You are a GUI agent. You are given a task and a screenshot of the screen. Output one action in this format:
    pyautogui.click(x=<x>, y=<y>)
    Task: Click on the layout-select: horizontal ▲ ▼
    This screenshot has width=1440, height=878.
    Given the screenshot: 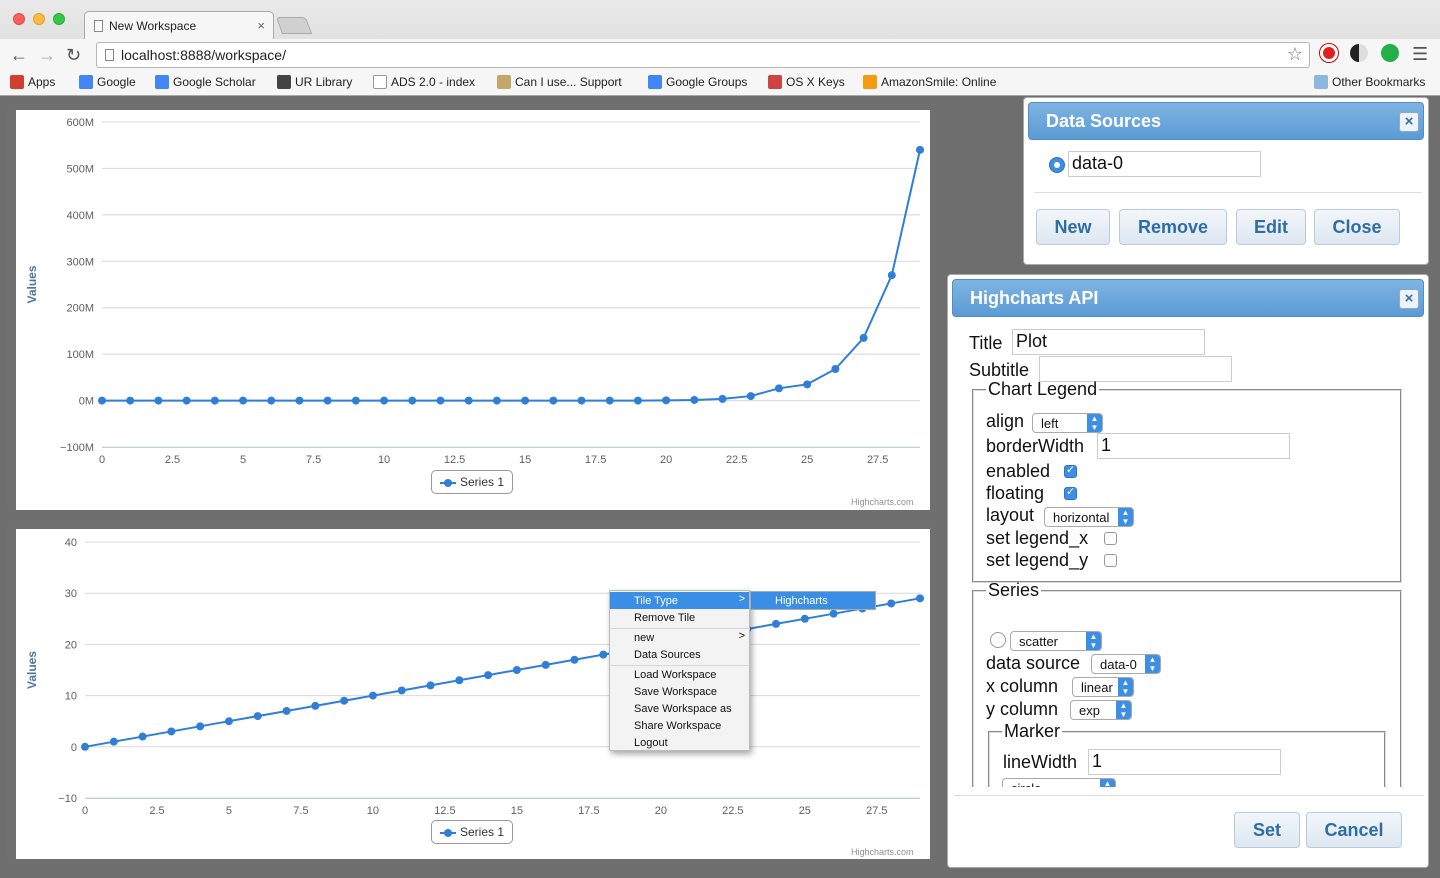 What is the action you would take?
    pyautogui.click(x=1089, y=517)
    